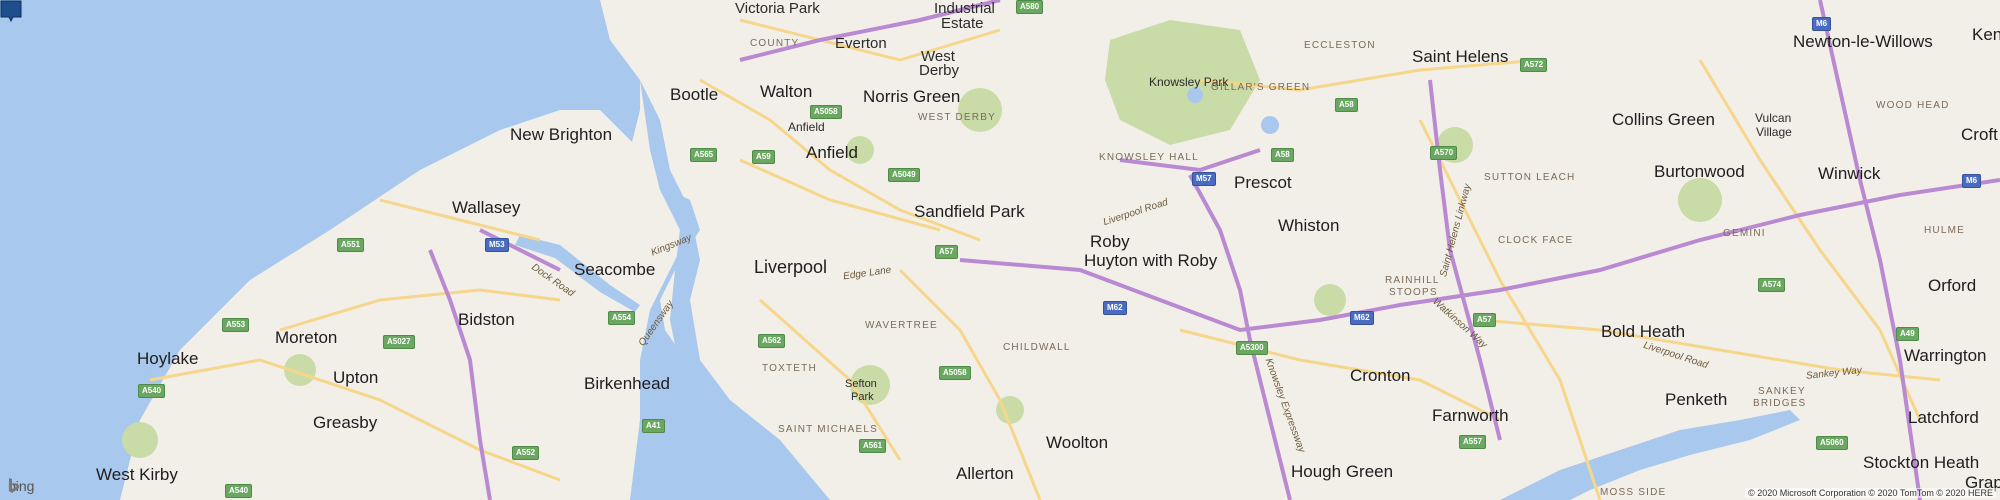 The width and height of the screenshot is (2000, 500). I want to click on label-farnworth: Farnworth, so click(1470, 415).